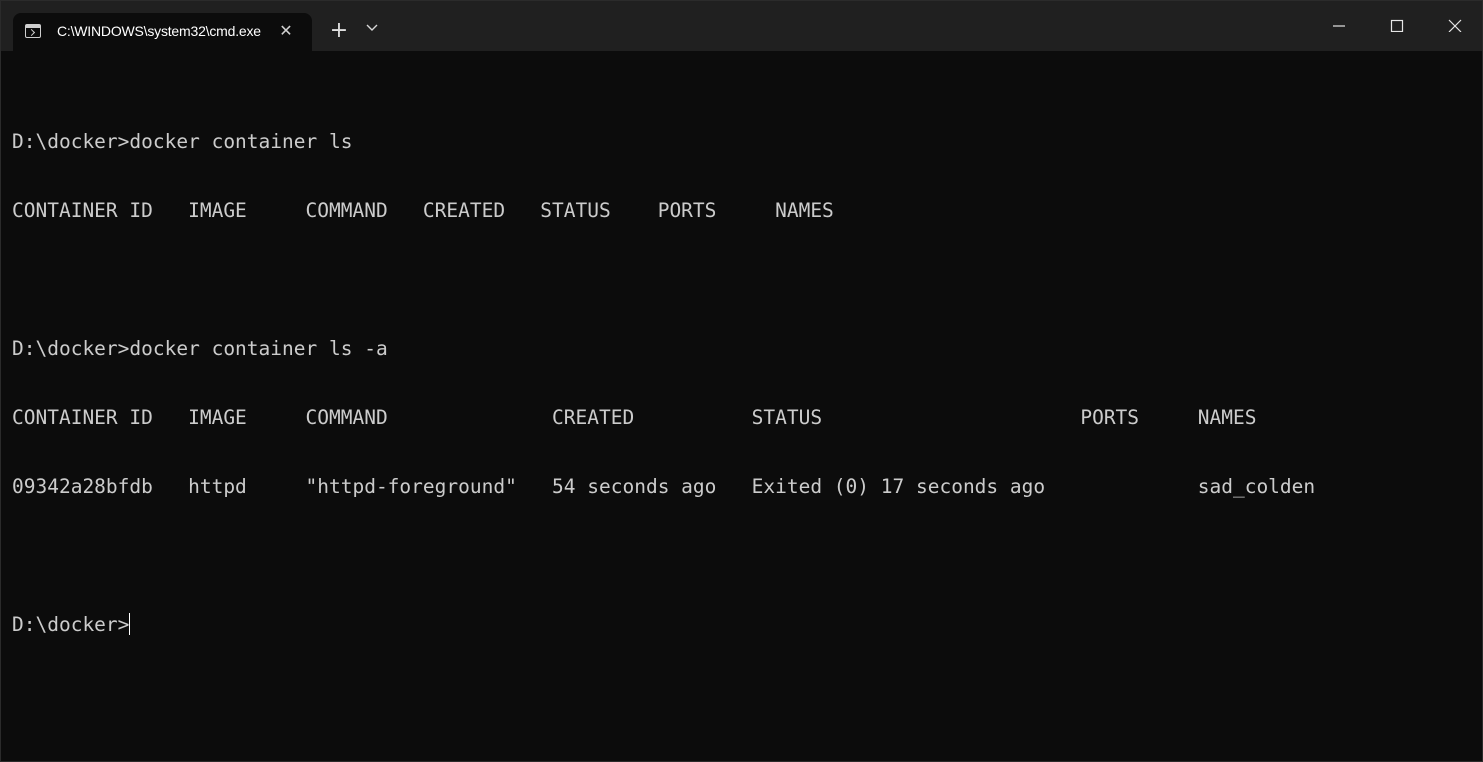  What do you see at coordinates (159, 31) in the screenshot?
I see `tab-title: C:\WINDOWS\system32\cmd.exe` at bounding box center [159, 31].